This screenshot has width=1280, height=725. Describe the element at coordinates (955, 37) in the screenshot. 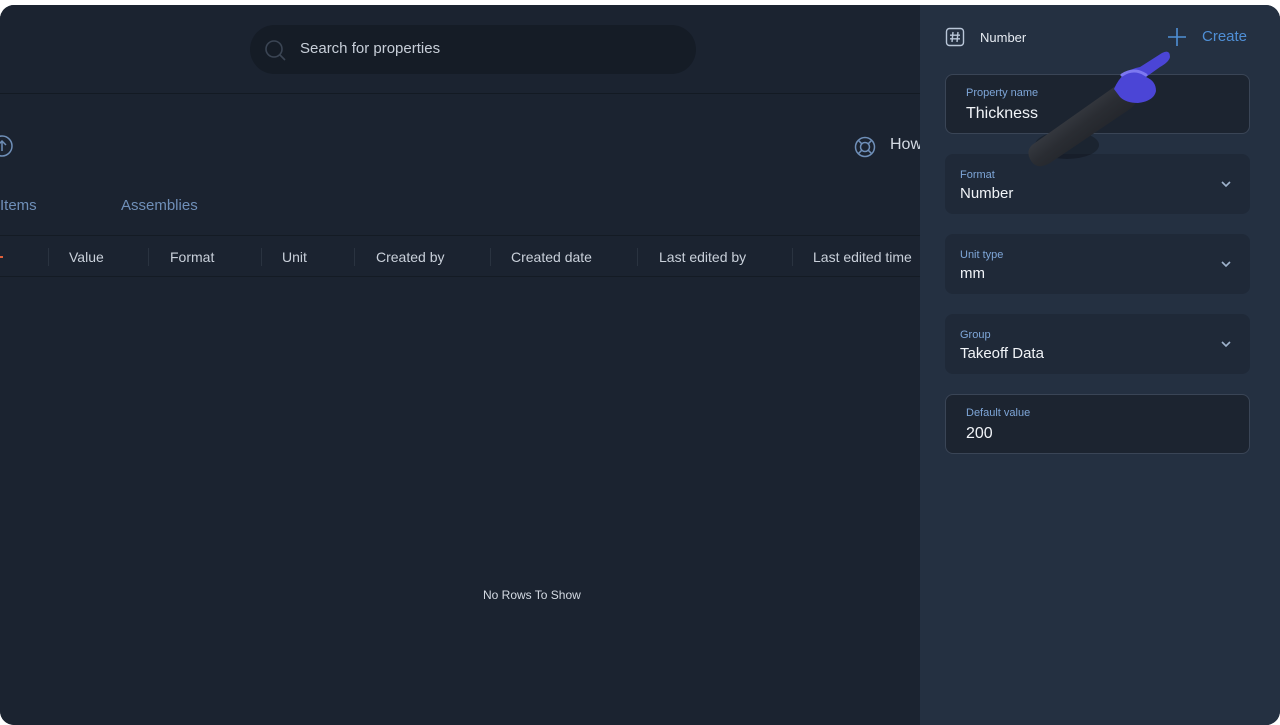

I see `hash-icon` at that location.